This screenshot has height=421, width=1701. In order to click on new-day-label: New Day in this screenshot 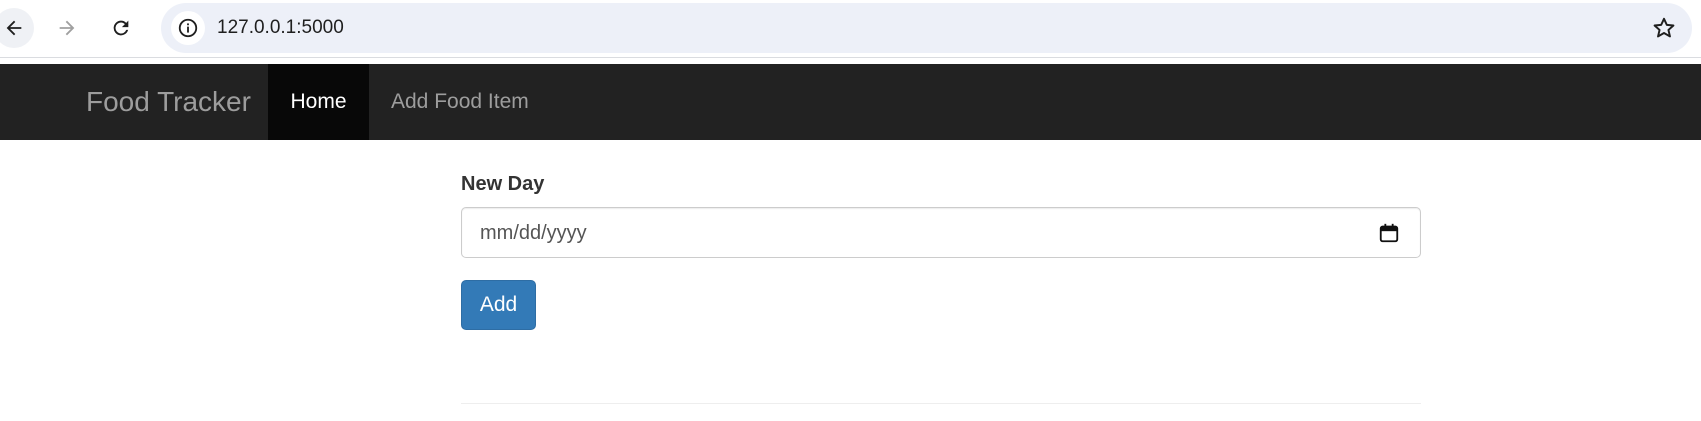, I will do `click(503, 184)`.